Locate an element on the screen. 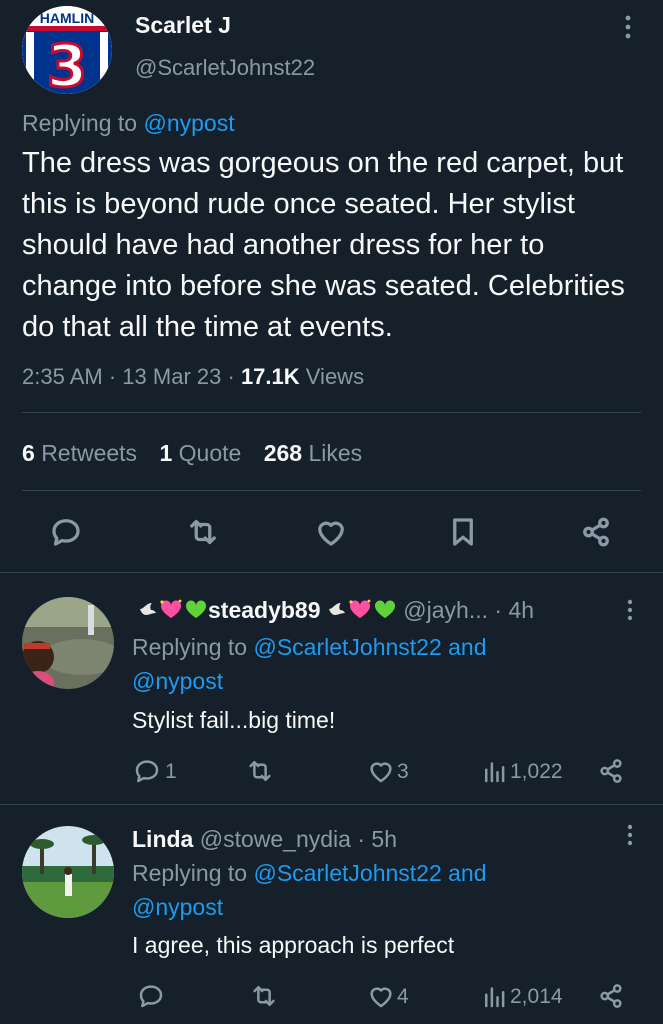  reply-author-row: Linda @stowe_nydia · 5h is located at coordinates (264, 839).